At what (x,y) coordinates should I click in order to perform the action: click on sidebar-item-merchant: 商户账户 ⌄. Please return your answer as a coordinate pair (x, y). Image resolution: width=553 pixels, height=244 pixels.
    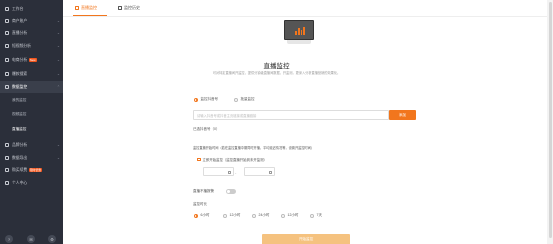
    Looking at the image, I should click on (31, 21).